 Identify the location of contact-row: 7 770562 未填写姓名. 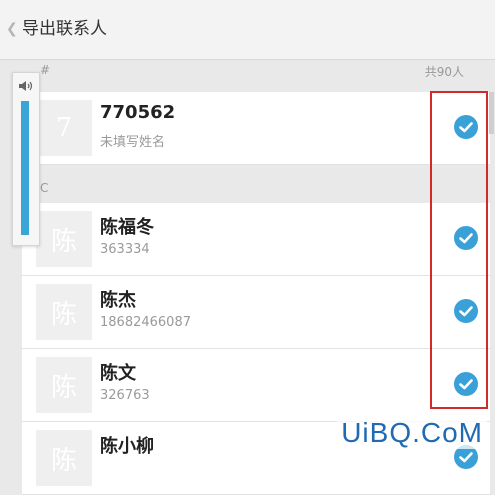
(256, 128).